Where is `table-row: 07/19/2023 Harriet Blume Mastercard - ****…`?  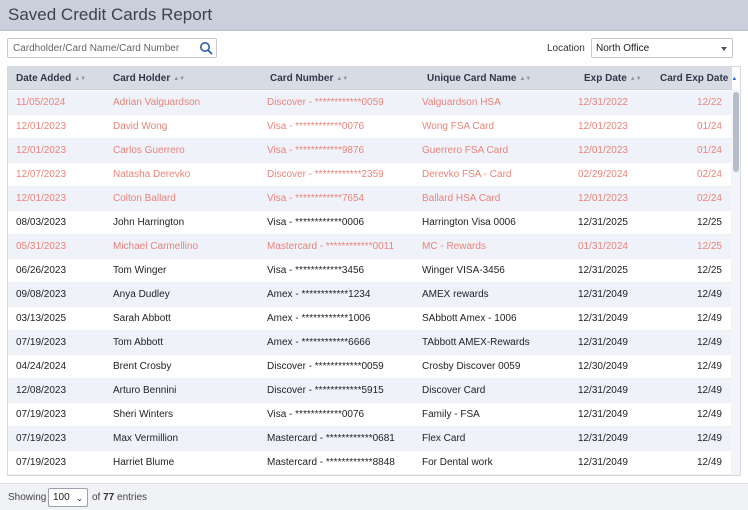
table-row: 07/19/2023 Harriet Blume Mastercard - ****… is located at coordinates (370, 463).